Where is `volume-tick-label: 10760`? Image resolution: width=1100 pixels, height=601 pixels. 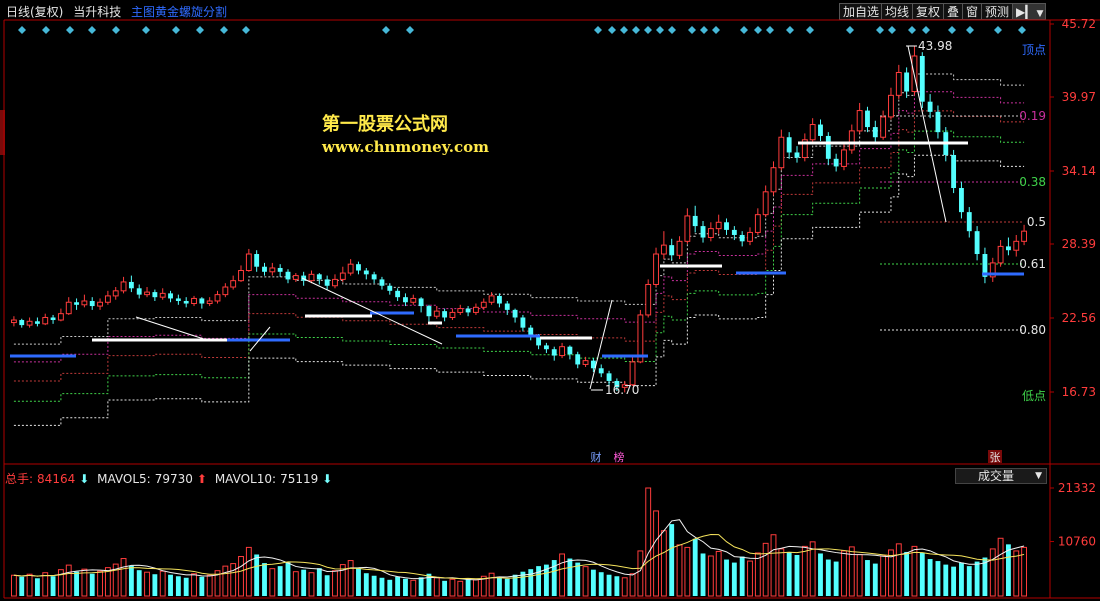 volume-tick-label: 10760 is located at coordinates (1077, 542).